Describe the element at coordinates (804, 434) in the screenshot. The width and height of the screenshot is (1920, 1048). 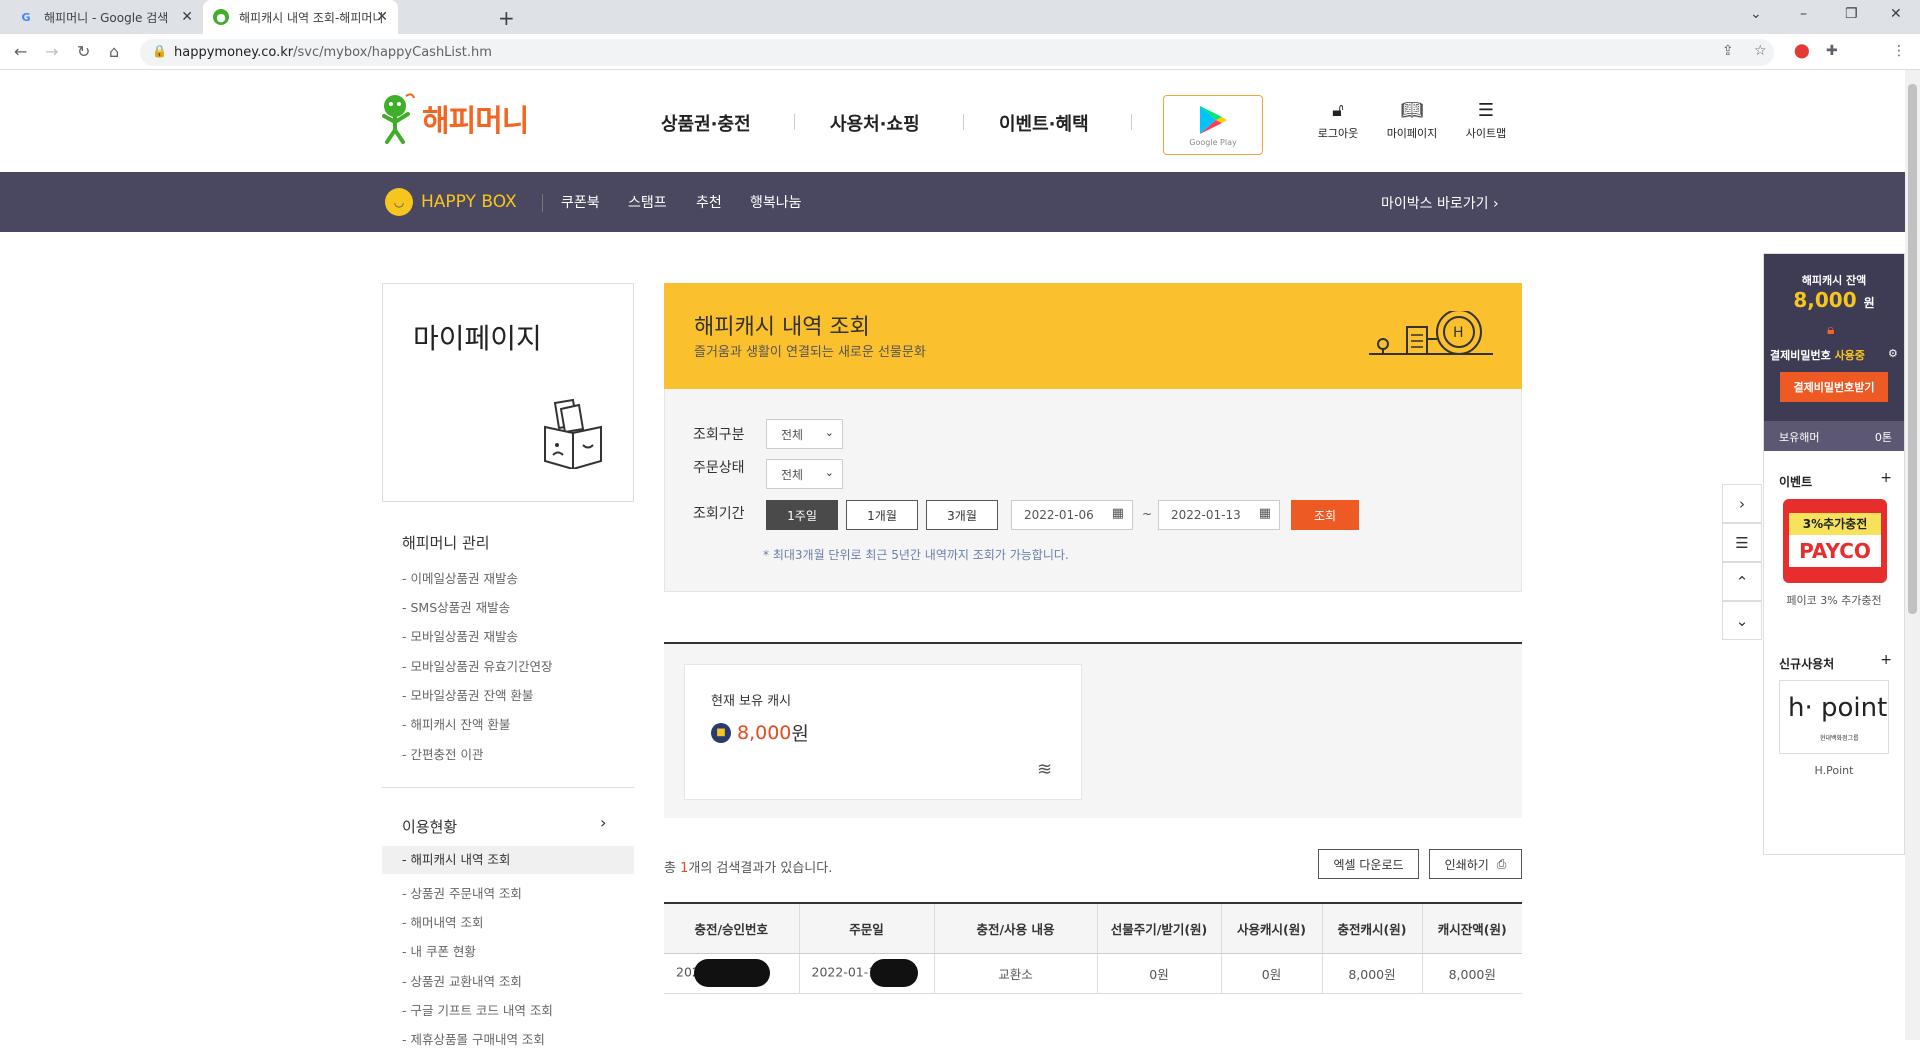
I see `type-select: 전체 ⌄` at that location.